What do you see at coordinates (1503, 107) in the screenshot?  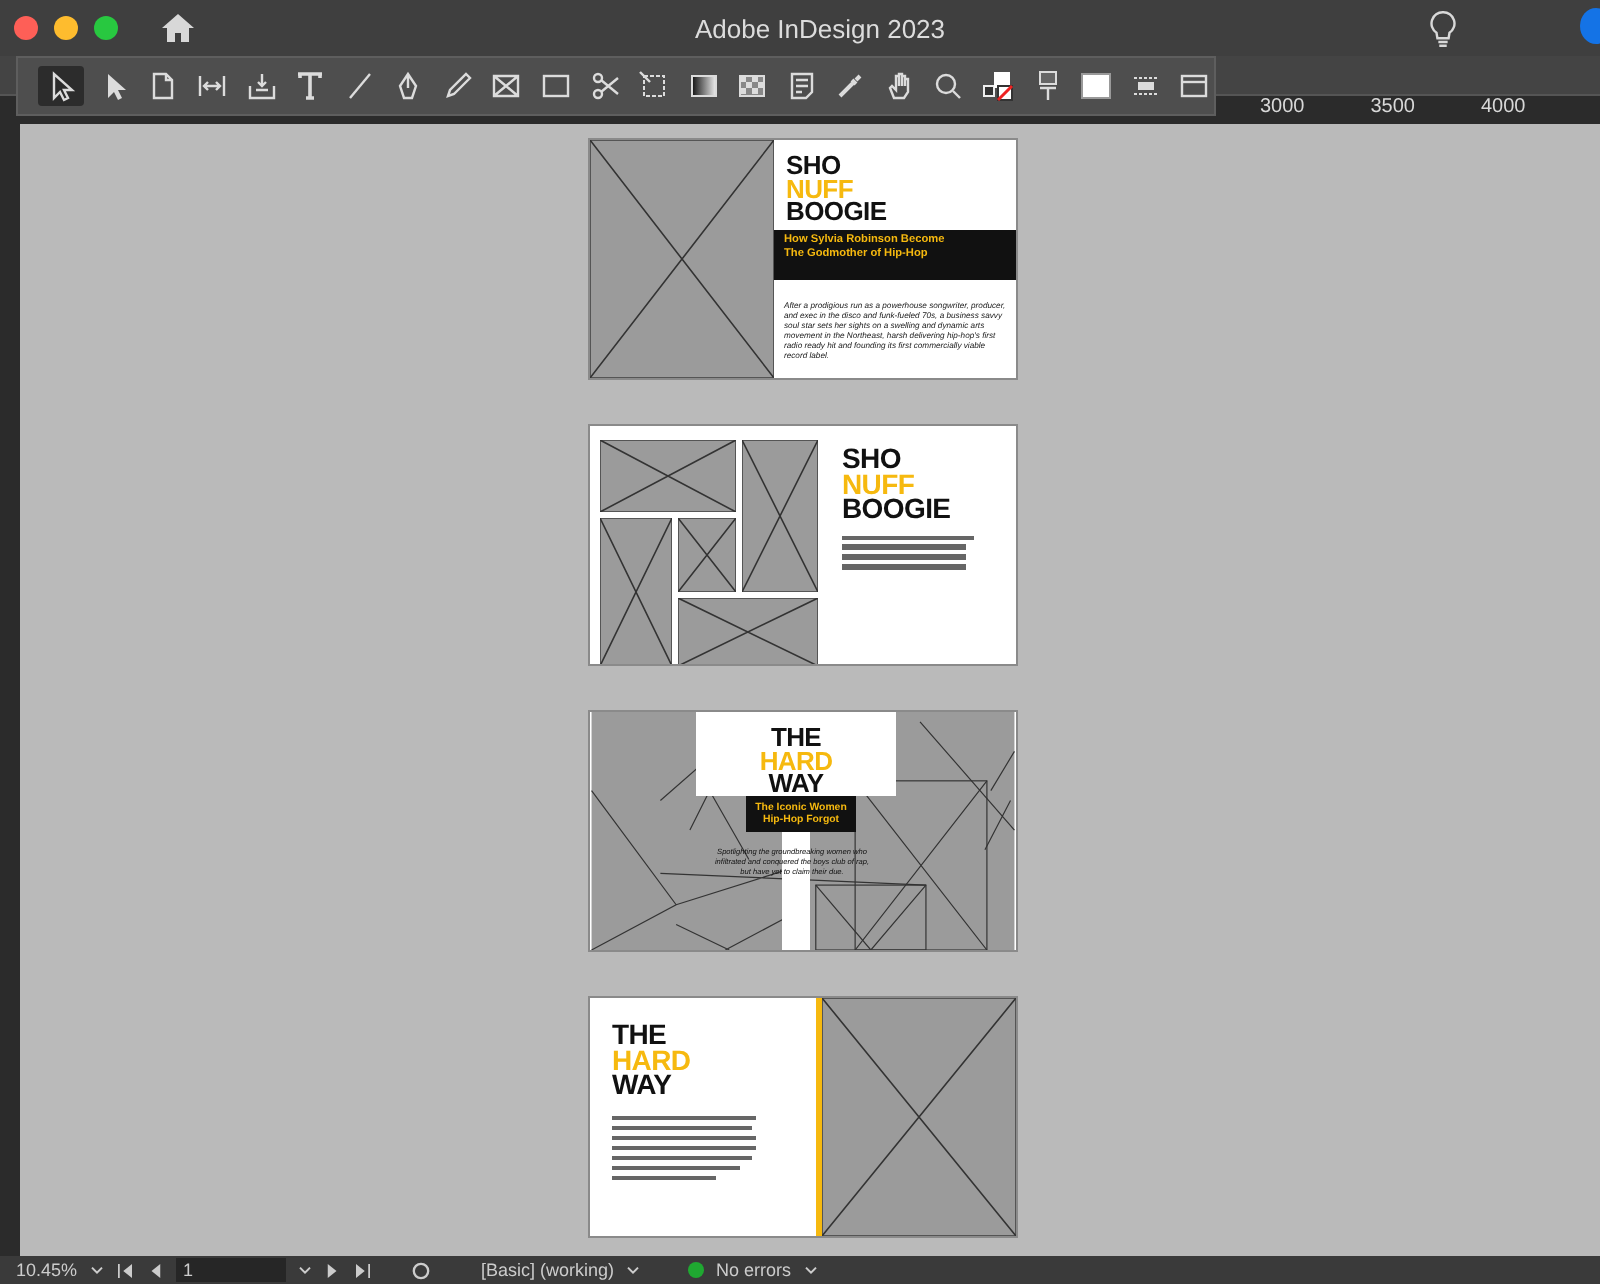 I see `ruler-label: 4000` at bounding box center [1503, 107].